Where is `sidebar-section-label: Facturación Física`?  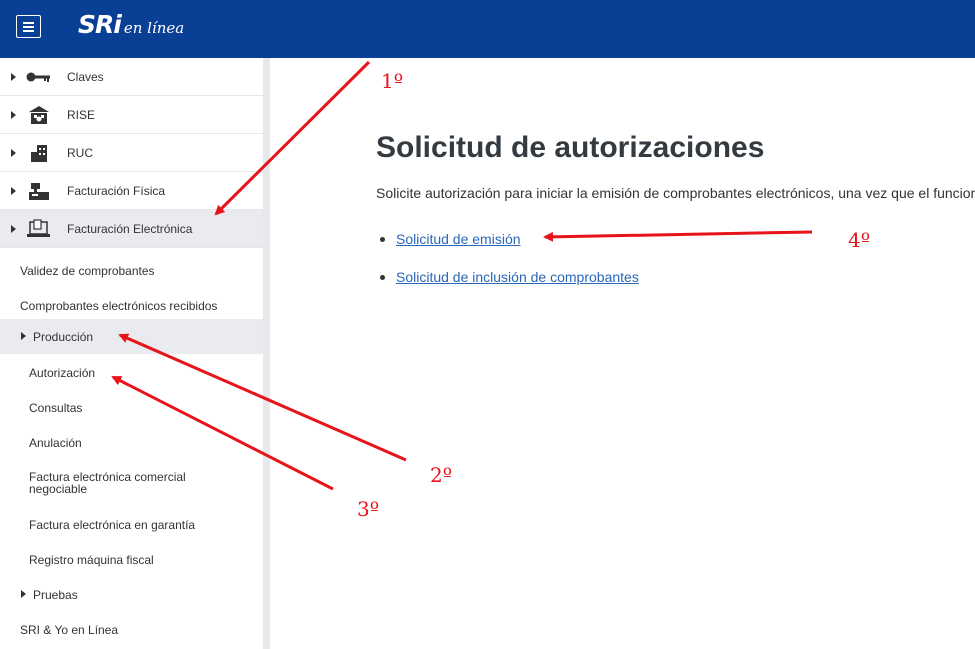 sidebar-section-label: Facturación Física is located at coordinates (116, 190).